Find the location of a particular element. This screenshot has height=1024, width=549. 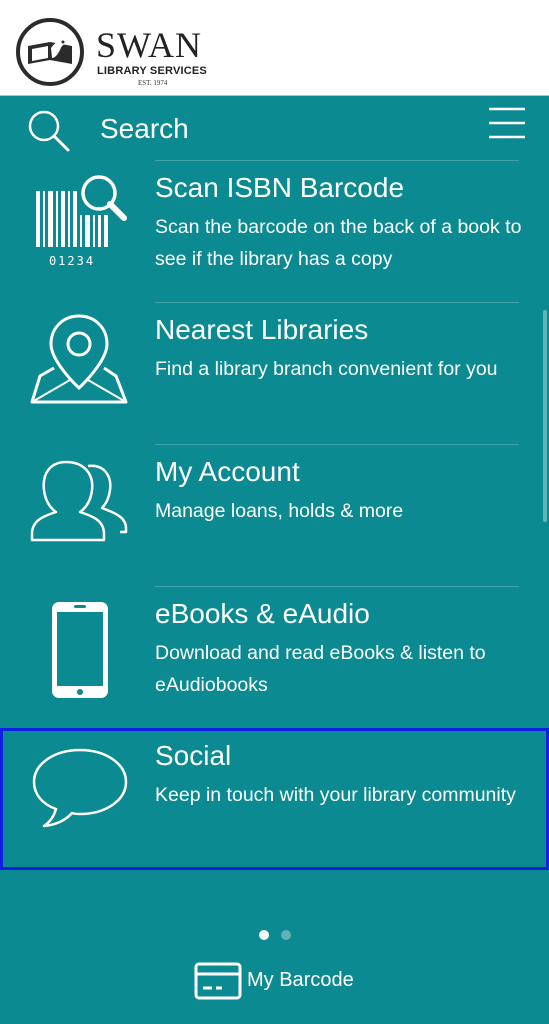

my-barcode-label: My Barcode is located at coordinates (300, 980).